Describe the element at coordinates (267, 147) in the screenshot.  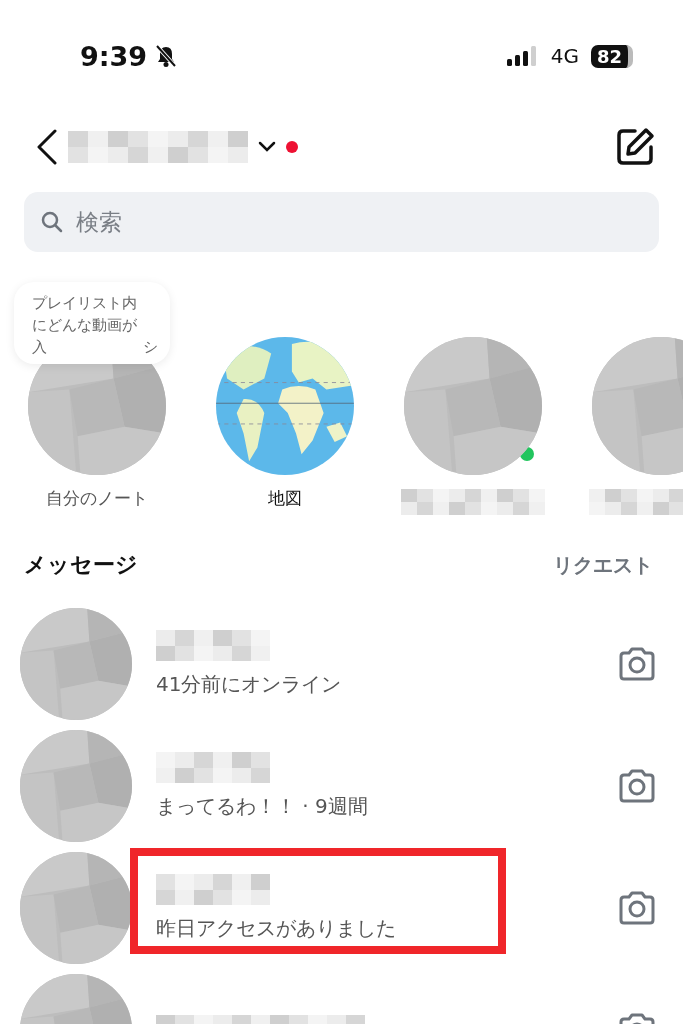
I see `chevron-down-icon` at that location.